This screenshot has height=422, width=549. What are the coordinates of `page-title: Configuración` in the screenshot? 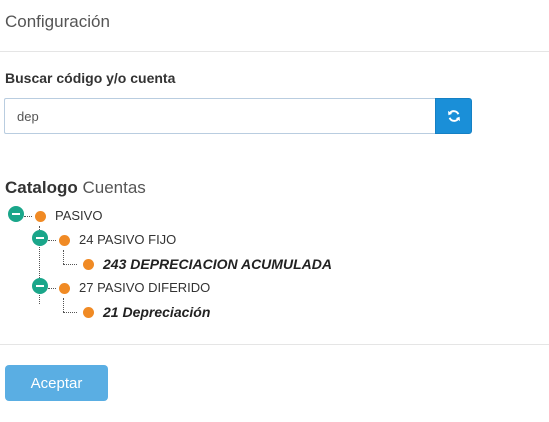 It's located at (57, 21).